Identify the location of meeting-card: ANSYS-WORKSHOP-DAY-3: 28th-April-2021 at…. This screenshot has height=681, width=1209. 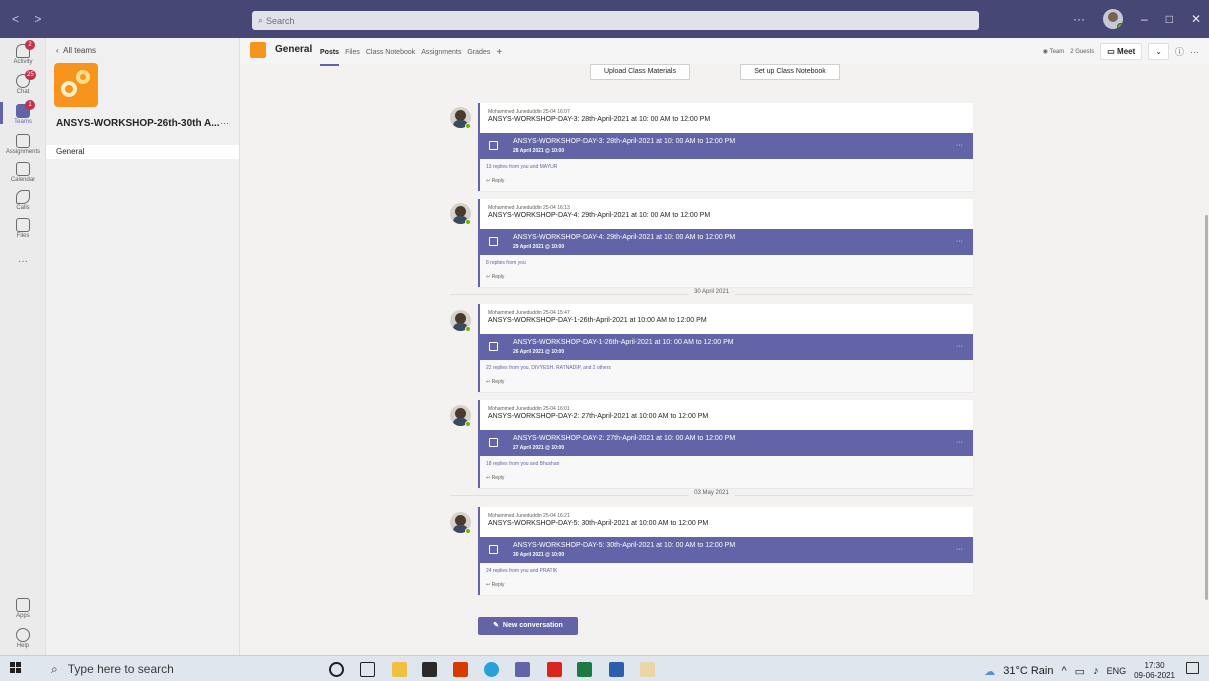
(726, 146).